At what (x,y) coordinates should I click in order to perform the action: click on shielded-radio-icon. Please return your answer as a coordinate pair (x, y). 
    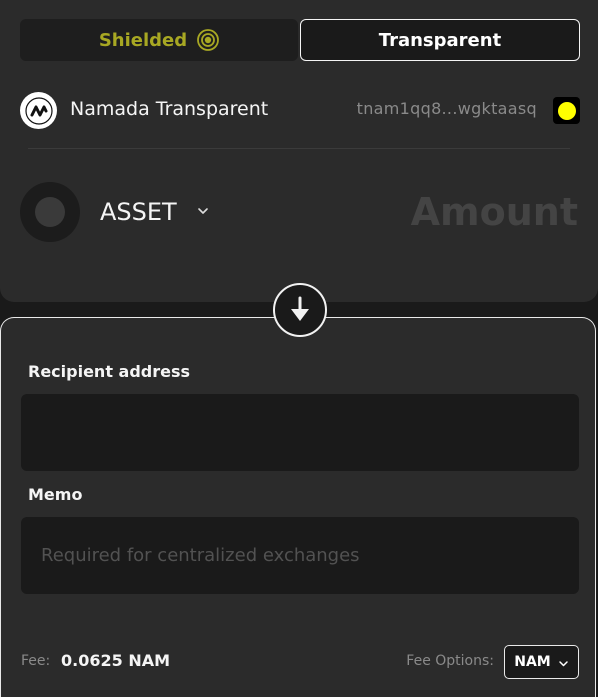
    Looking at the image, I should click on (208, 40).